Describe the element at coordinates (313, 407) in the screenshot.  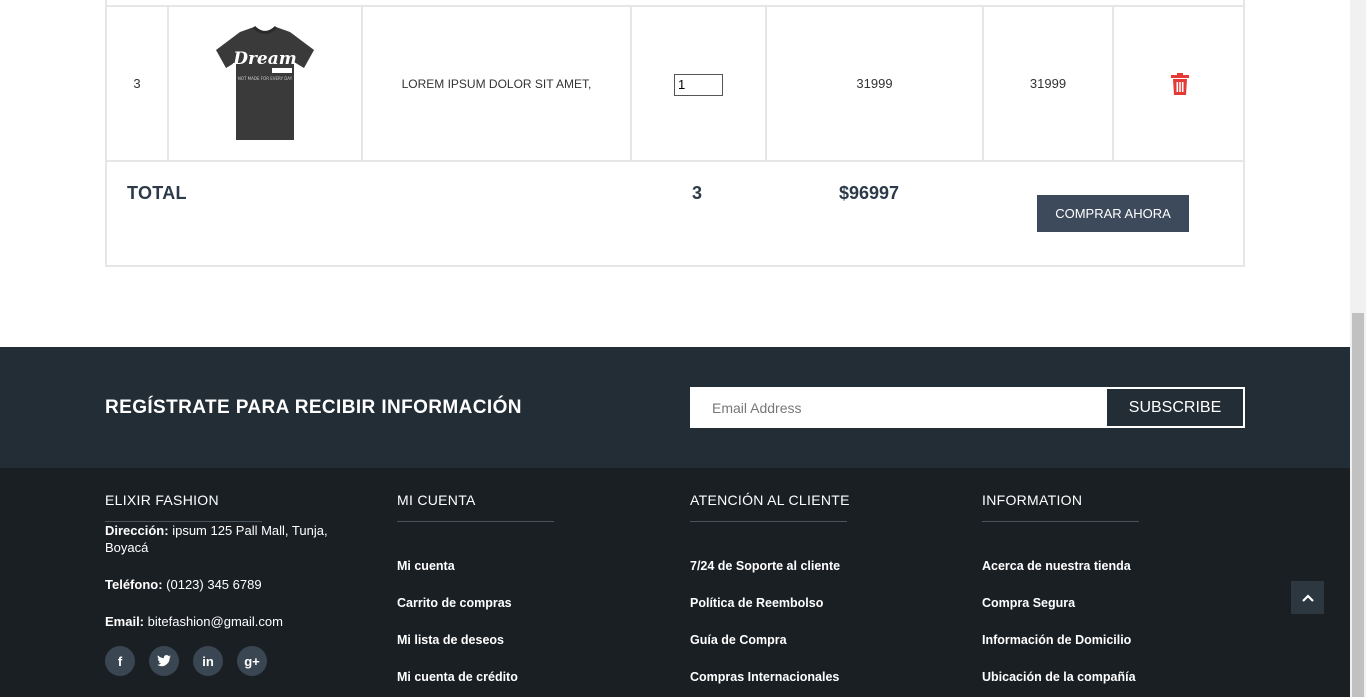
I see `newsletter-title: REGÍSTRATE PARA RECIBIR INFORMACIÓN` at that location.